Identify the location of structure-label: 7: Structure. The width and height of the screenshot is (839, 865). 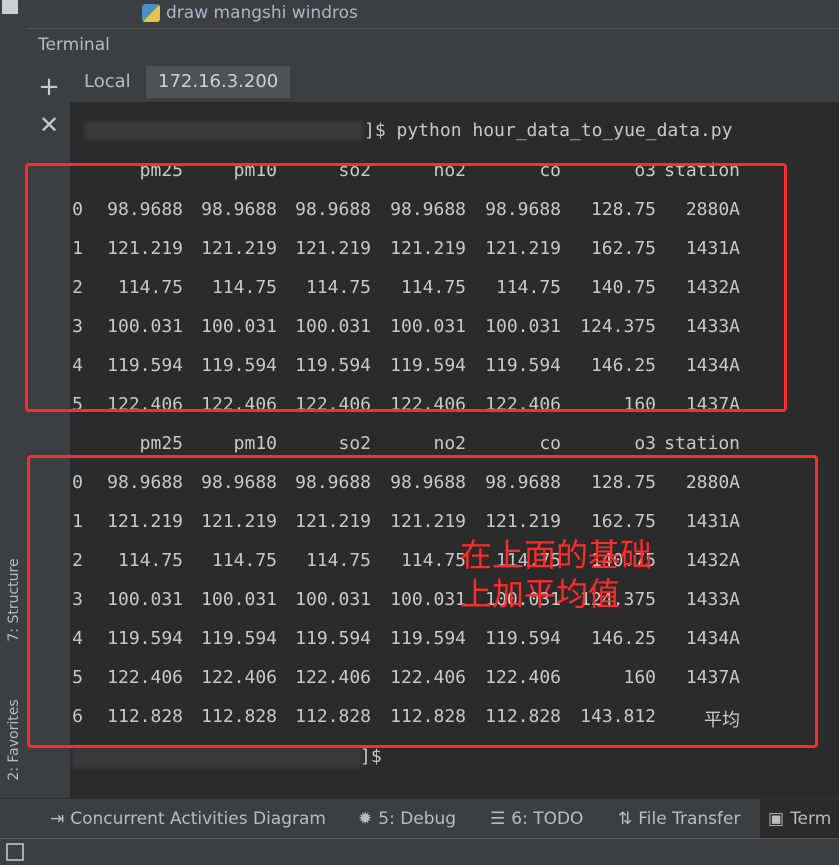
(14, 600).